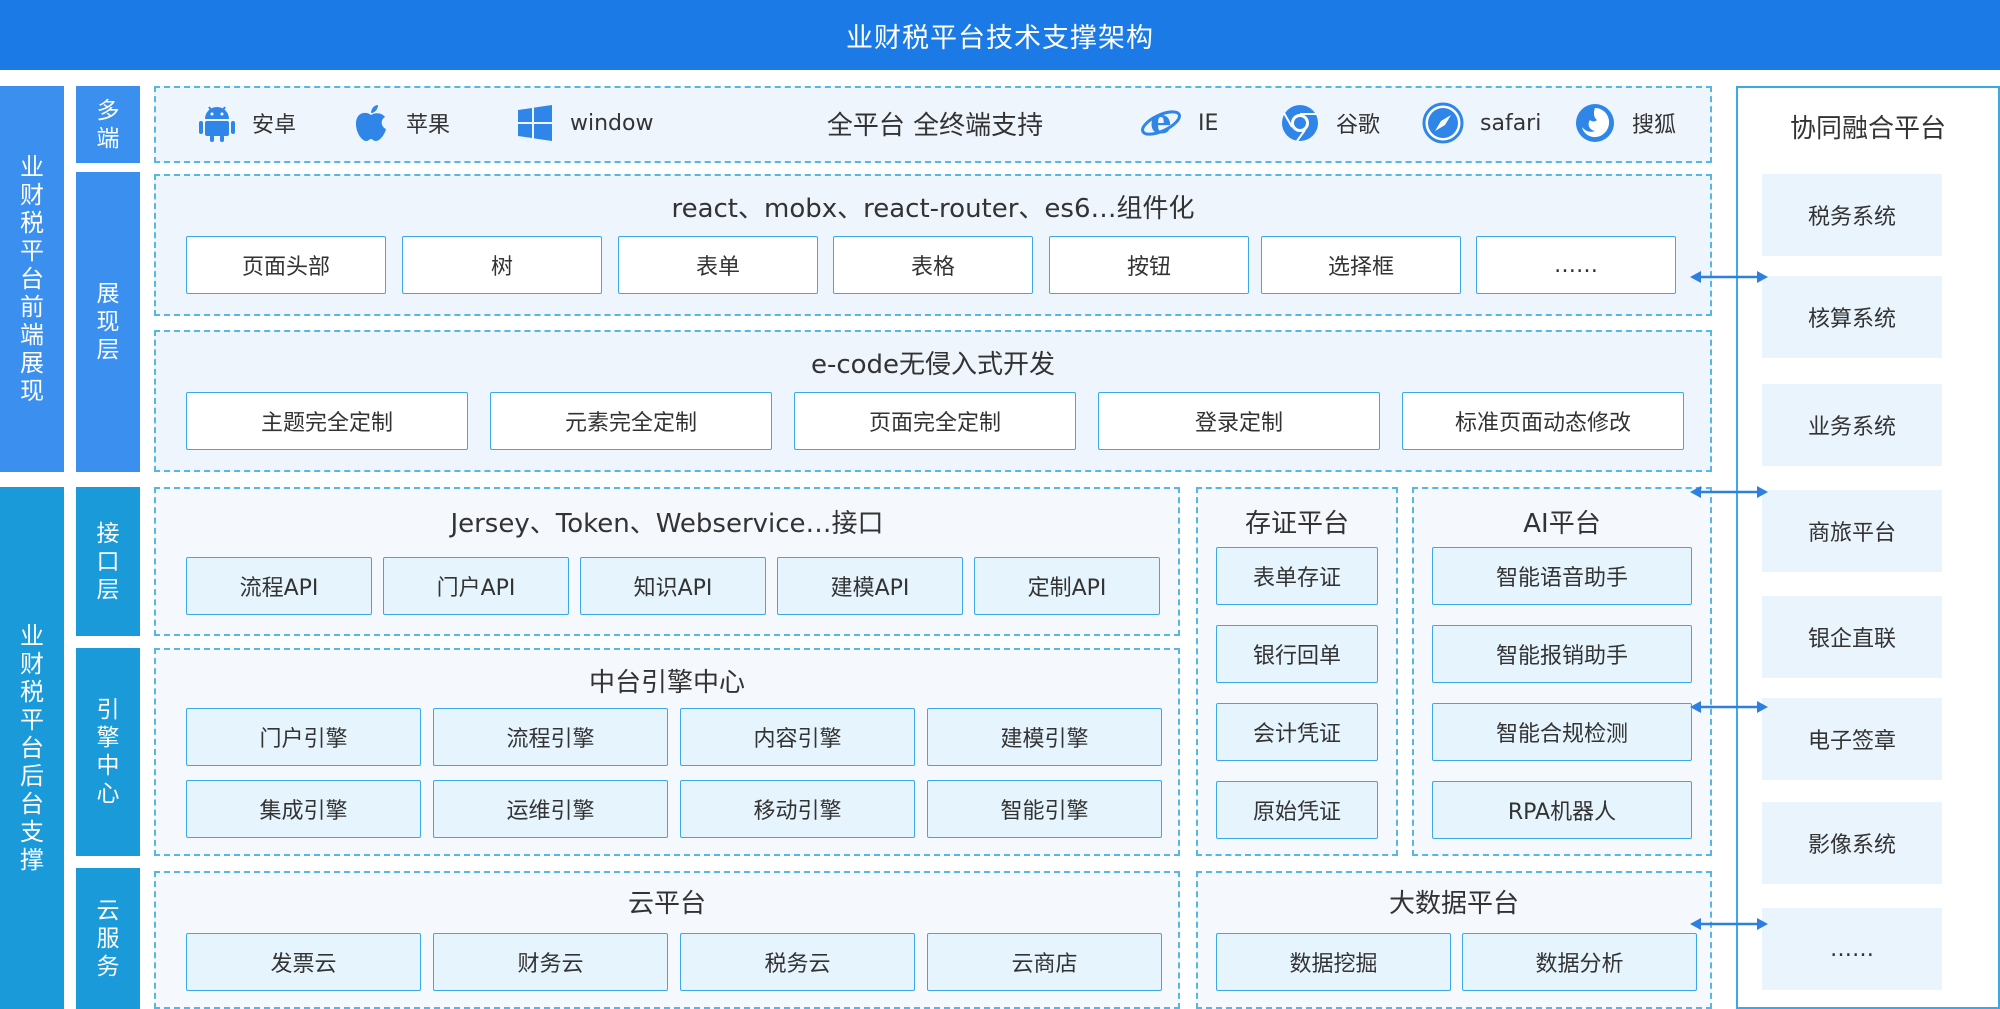 This screenshot has height=1009, width=2000. I want to click on cloud-panel: 云平台 发票云 财务云 税务云 云商店, so click(667, 940).